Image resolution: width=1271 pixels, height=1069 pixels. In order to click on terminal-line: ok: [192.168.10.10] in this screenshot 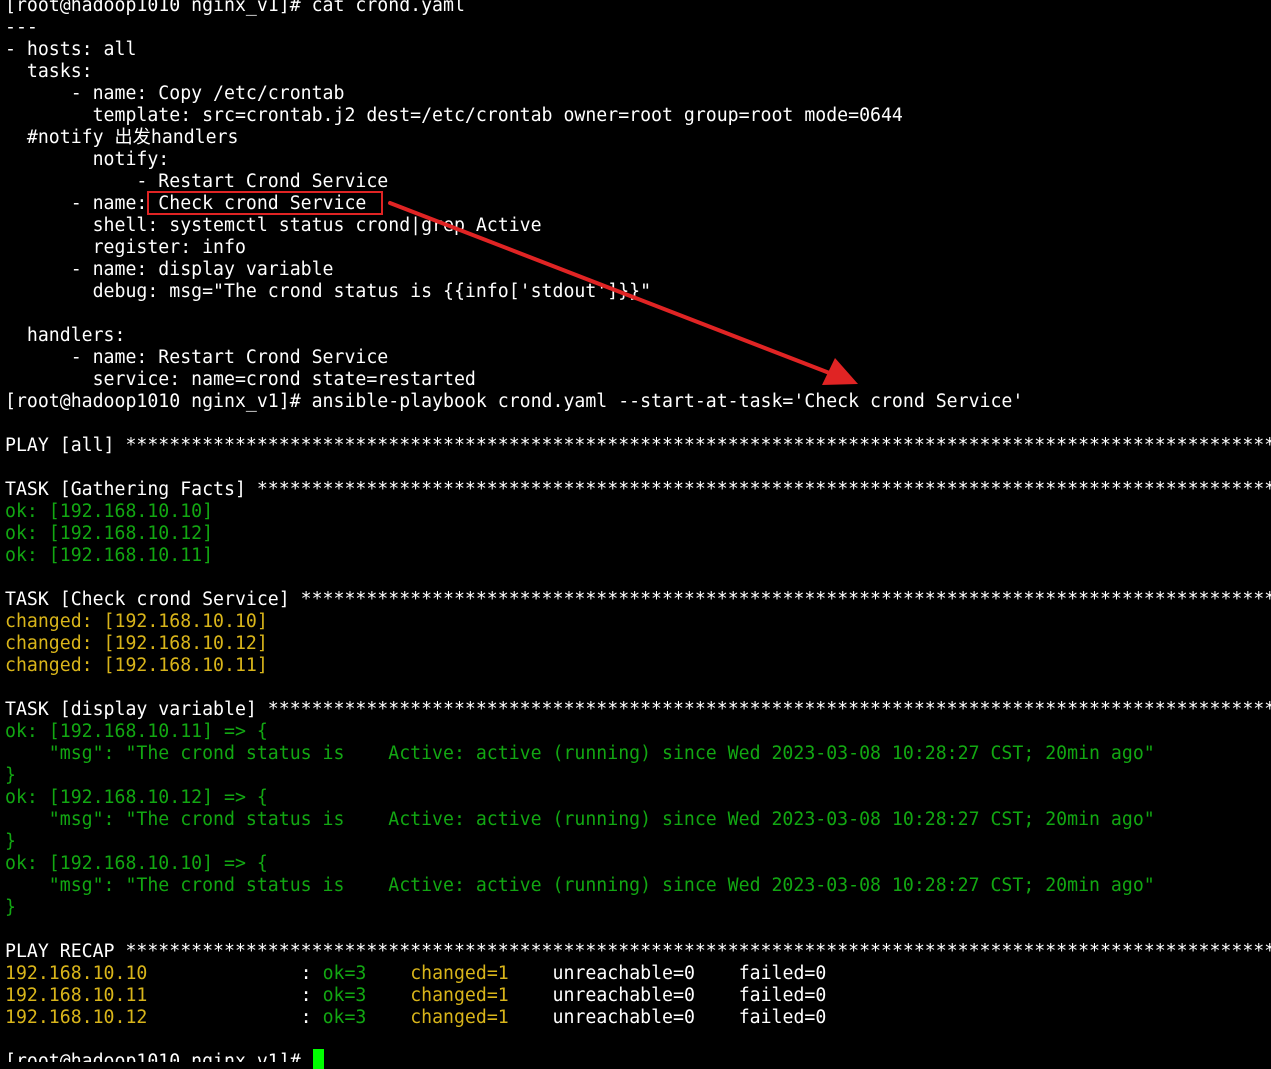, I will do `click(109, 512)`.